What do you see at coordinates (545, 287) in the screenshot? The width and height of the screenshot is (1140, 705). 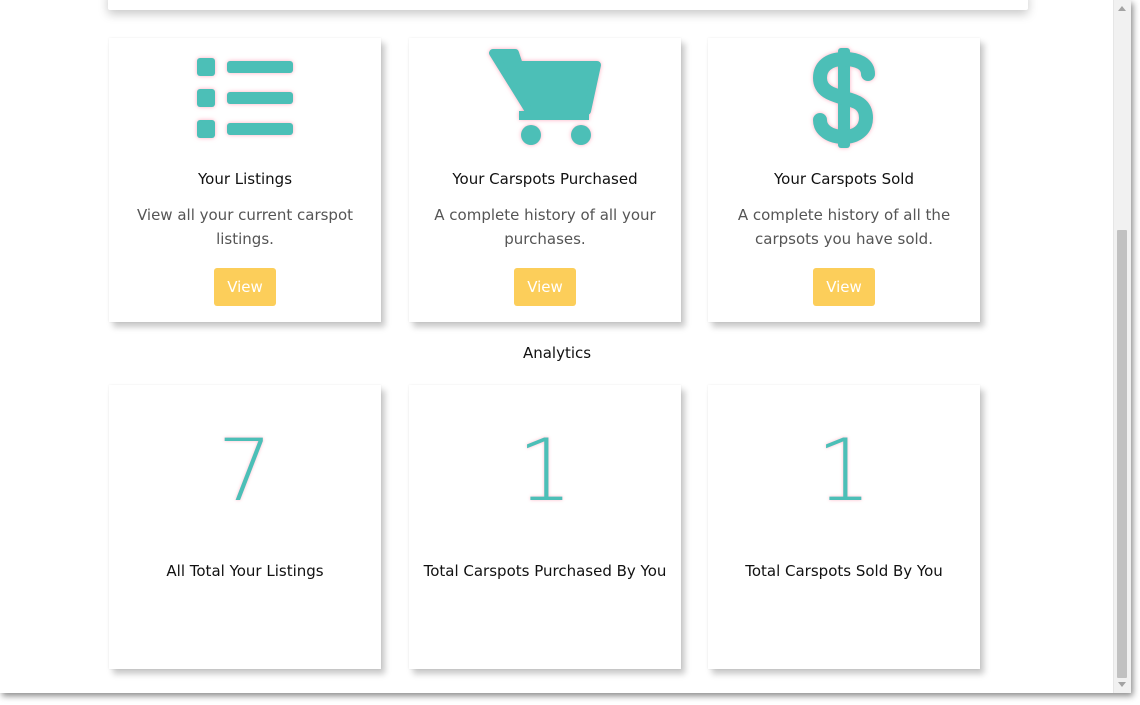 I see `view-purchased-button: View` at bounding box center [545, 287].